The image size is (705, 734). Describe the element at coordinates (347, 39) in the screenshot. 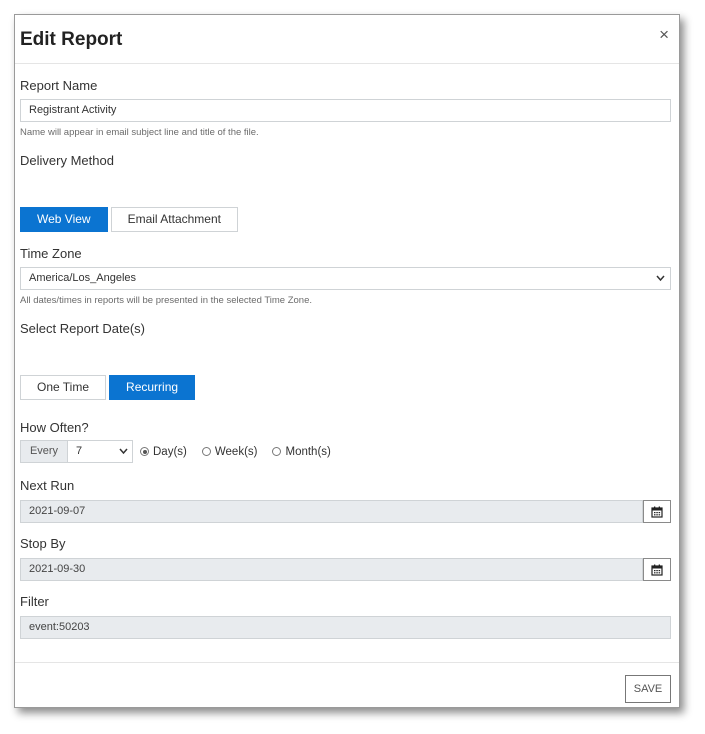

I see `dialog-header: Edit Report ×` at that location.